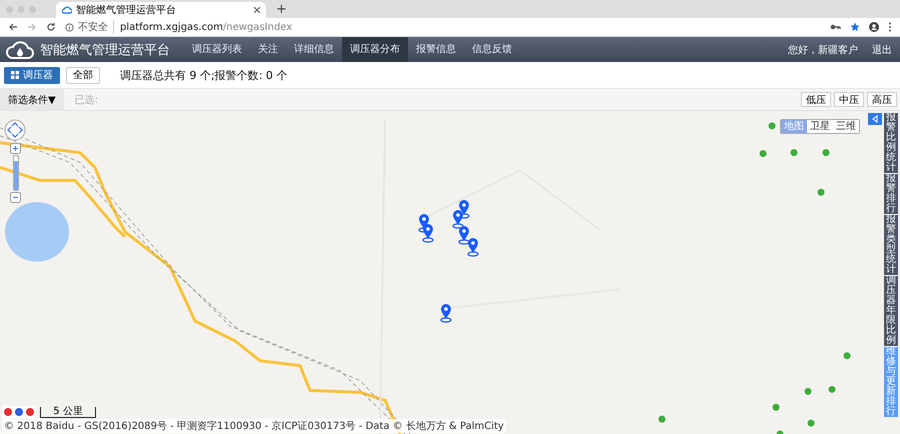 Image resolution: width=900 pixels, height=434 pixels. Describe the element at coordinates (15, 130) in the screenshot. I see `pan-control-icon` at that location.